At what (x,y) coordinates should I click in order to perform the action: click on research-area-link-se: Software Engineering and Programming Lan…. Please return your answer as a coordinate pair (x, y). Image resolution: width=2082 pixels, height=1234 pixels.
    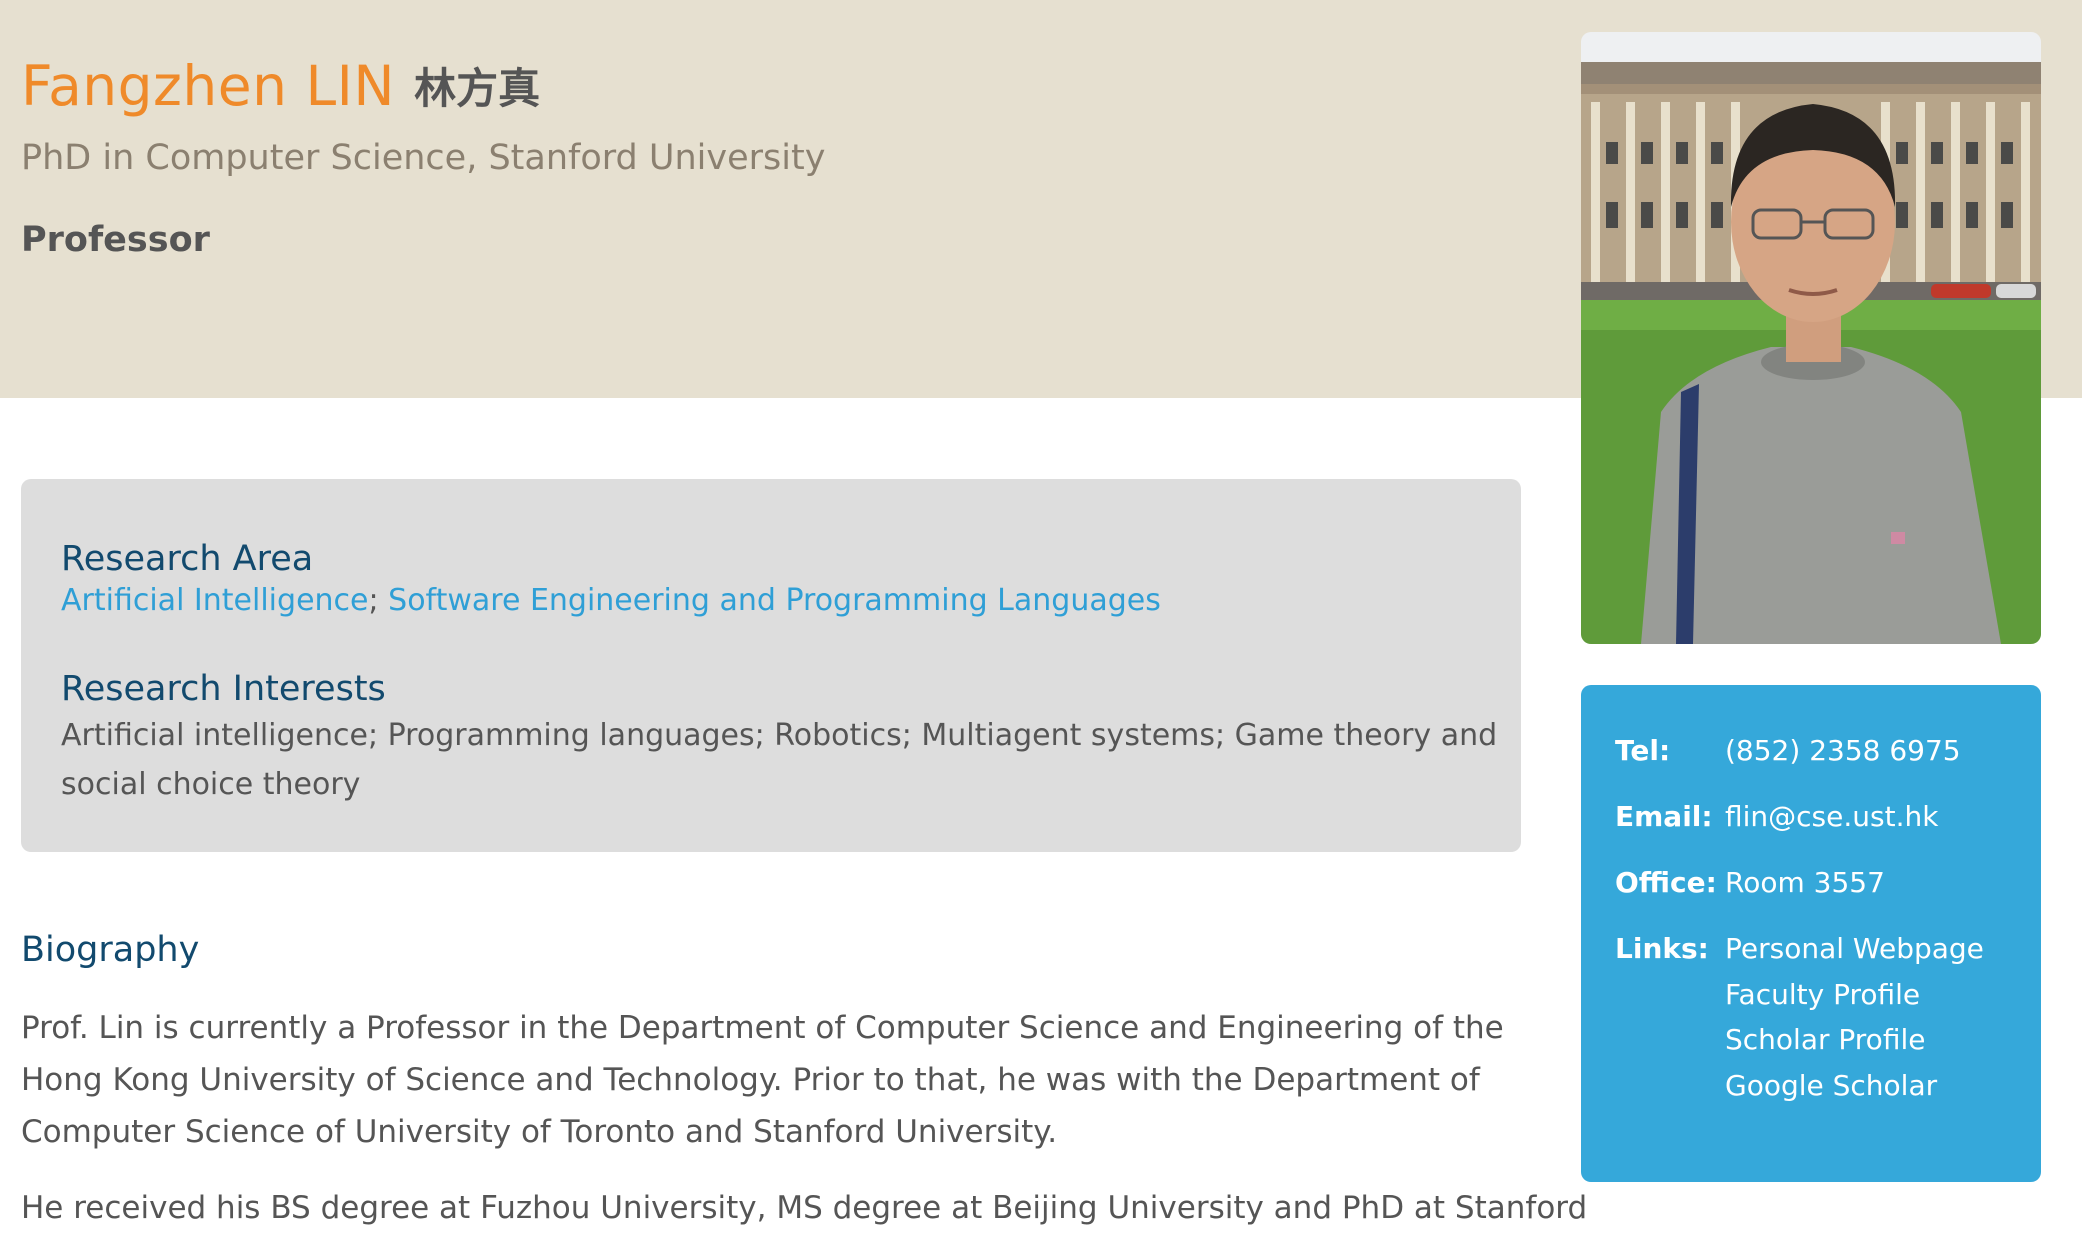
    Looking at the image, I should click on (774, 600).